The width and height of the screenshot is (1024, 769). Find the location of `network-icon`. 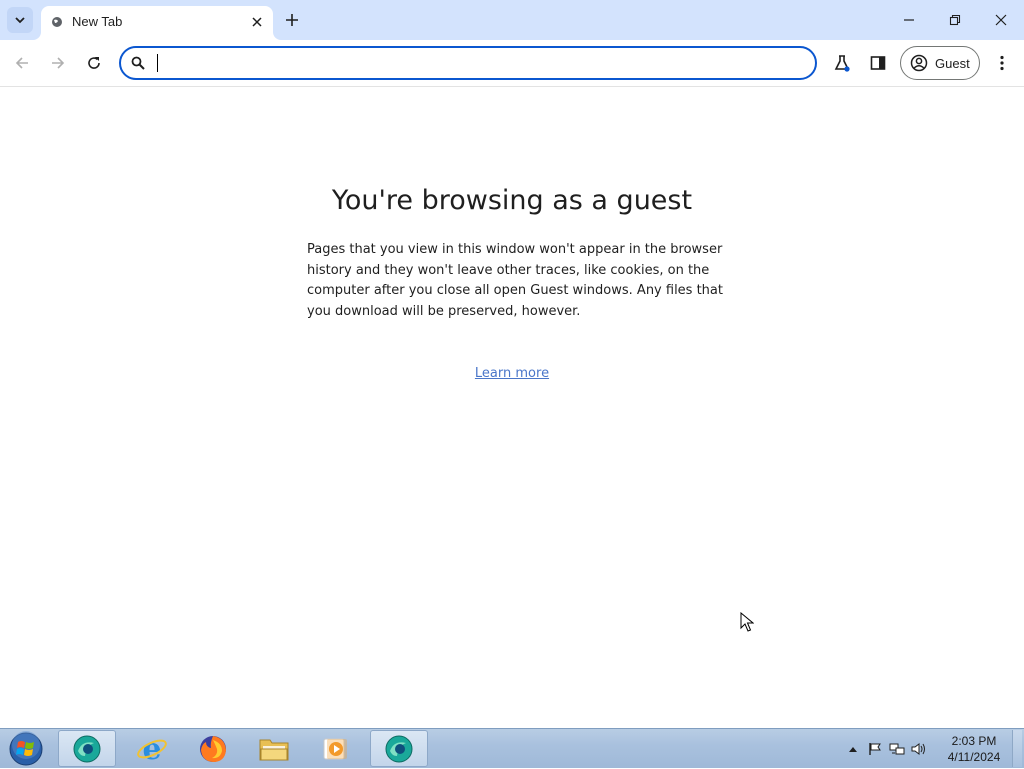

network-icon is located at coordinates (897, 749).